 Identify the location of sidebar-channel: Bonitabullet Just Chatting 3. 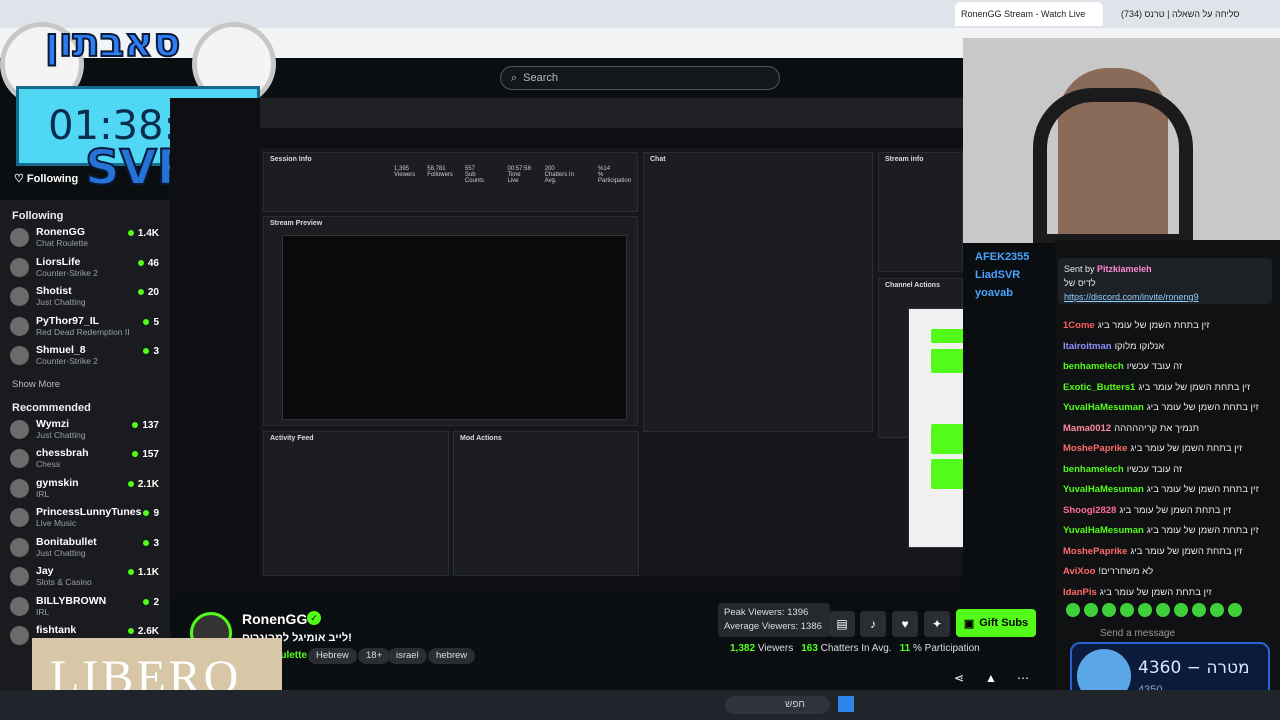
(85, 551).